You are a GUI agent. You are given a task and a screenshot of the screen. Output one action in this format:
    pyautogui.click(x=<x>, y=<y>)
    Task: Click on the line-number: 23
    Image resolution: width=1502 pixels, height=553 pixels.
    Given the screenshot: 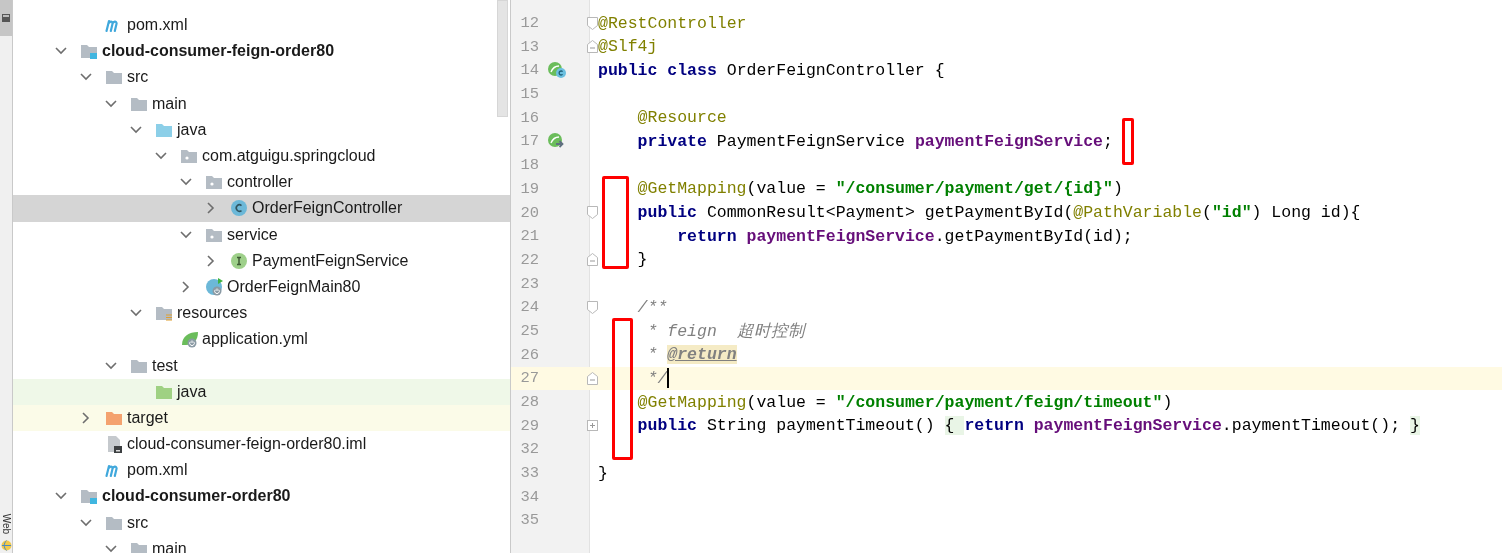 What is the action you would take?
    pyautogui.click(x=529, y=283)
    